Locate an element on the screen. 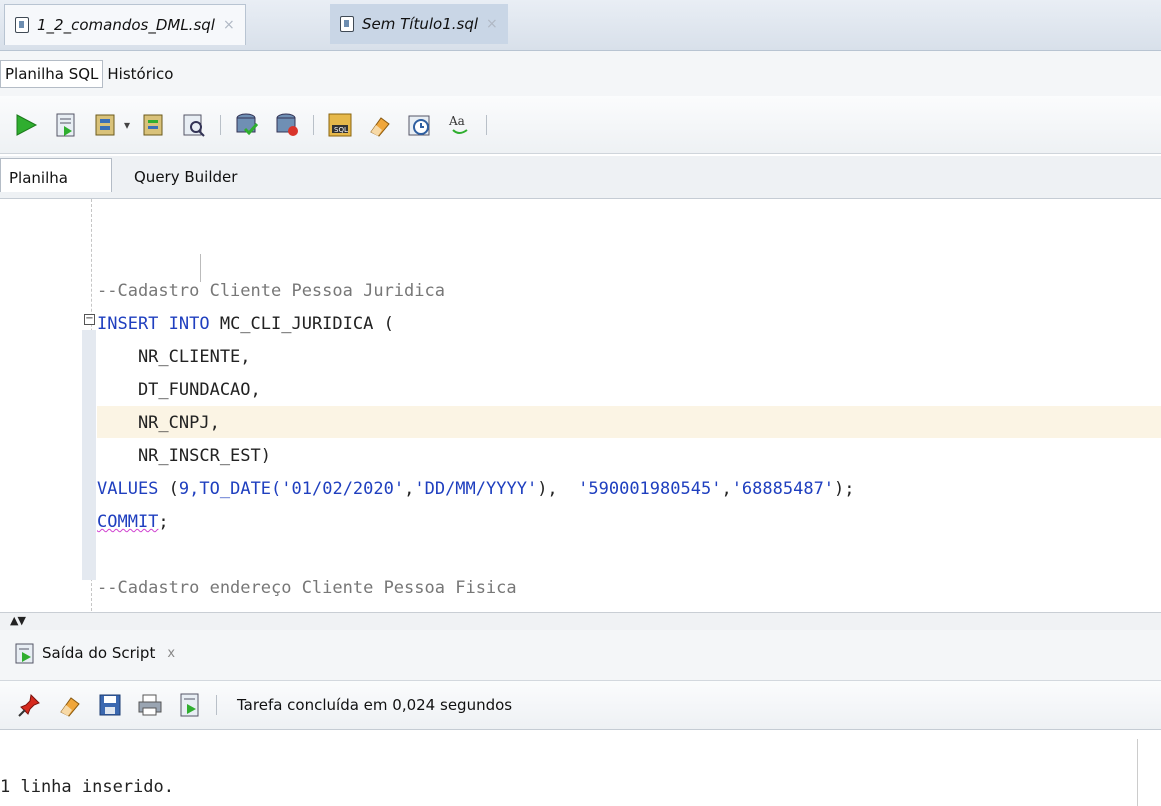 This screenshot has height=806, width=1161. task-status: Tarefa concluída em 0,024 segundos is located at coordinates (375, 705).